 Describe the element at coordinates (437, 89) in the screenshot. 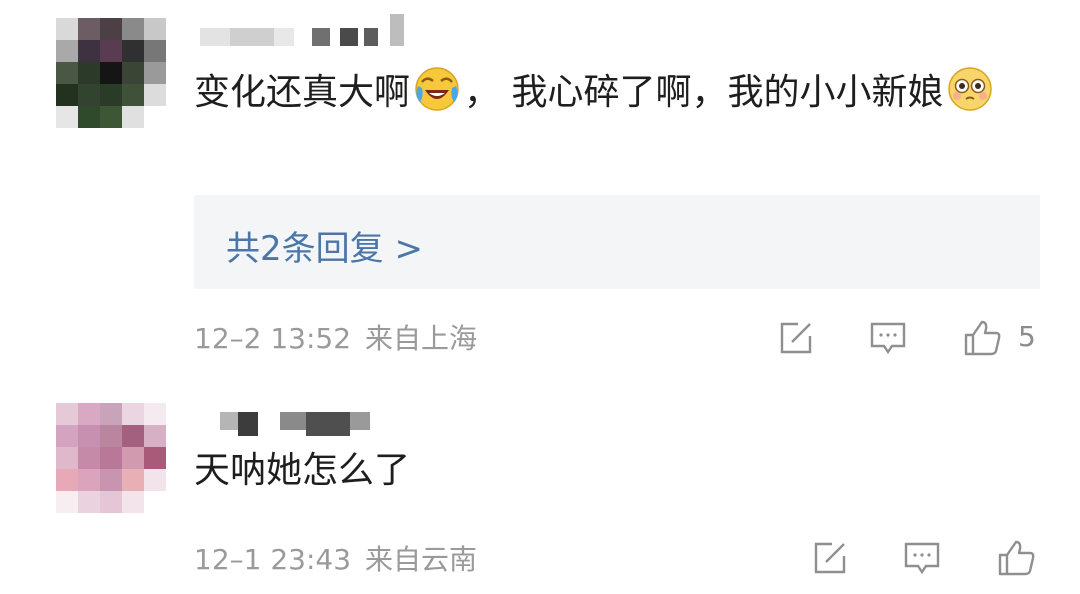

I see `laugh-cry-emoji-icon` at that location.